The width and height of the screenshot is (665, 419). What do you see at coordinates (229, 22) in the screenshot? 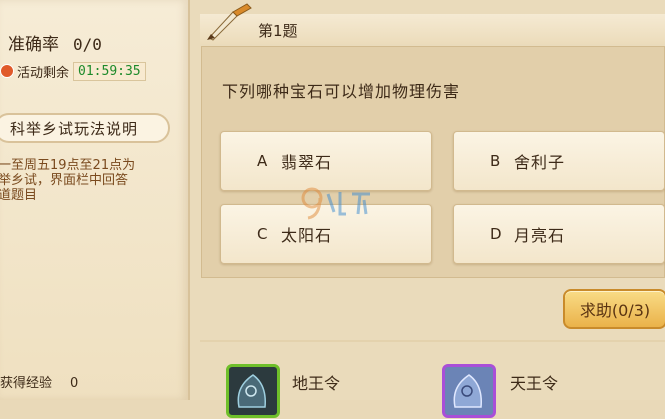
I see `brush-icon` at bounding box center [229, 22].